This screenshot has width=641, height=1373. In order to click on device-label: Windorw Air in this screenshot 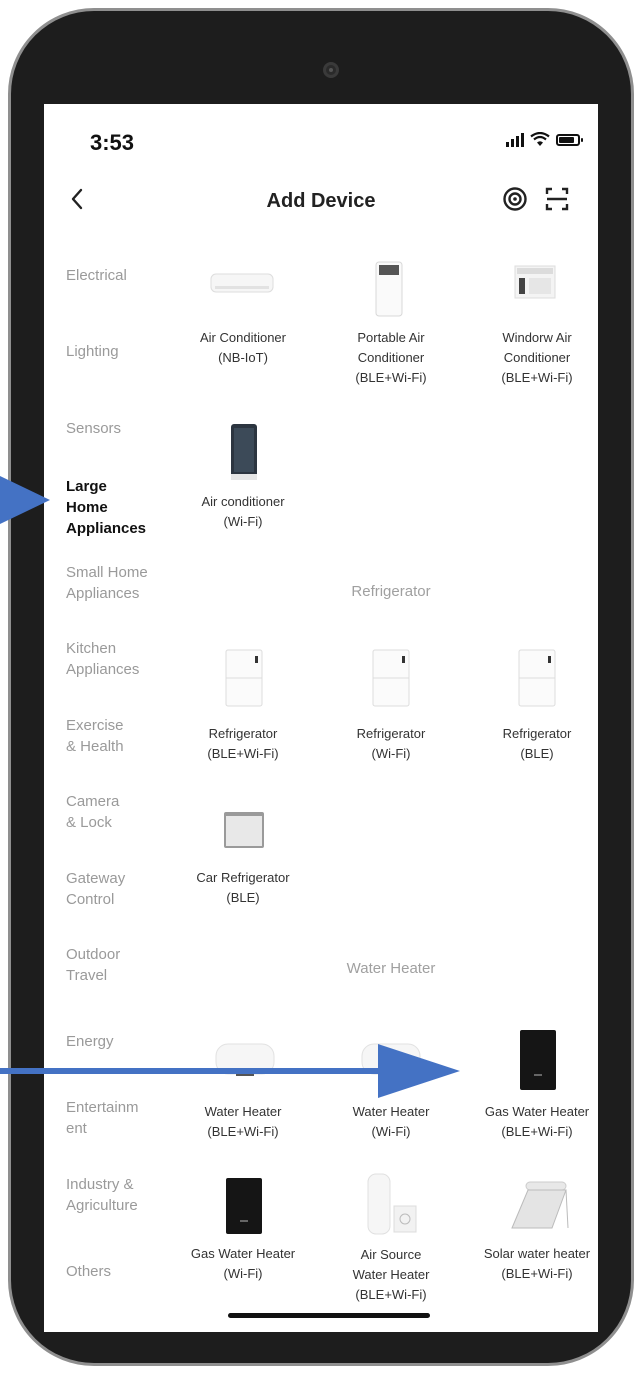, I will do `click(537, 337)`.